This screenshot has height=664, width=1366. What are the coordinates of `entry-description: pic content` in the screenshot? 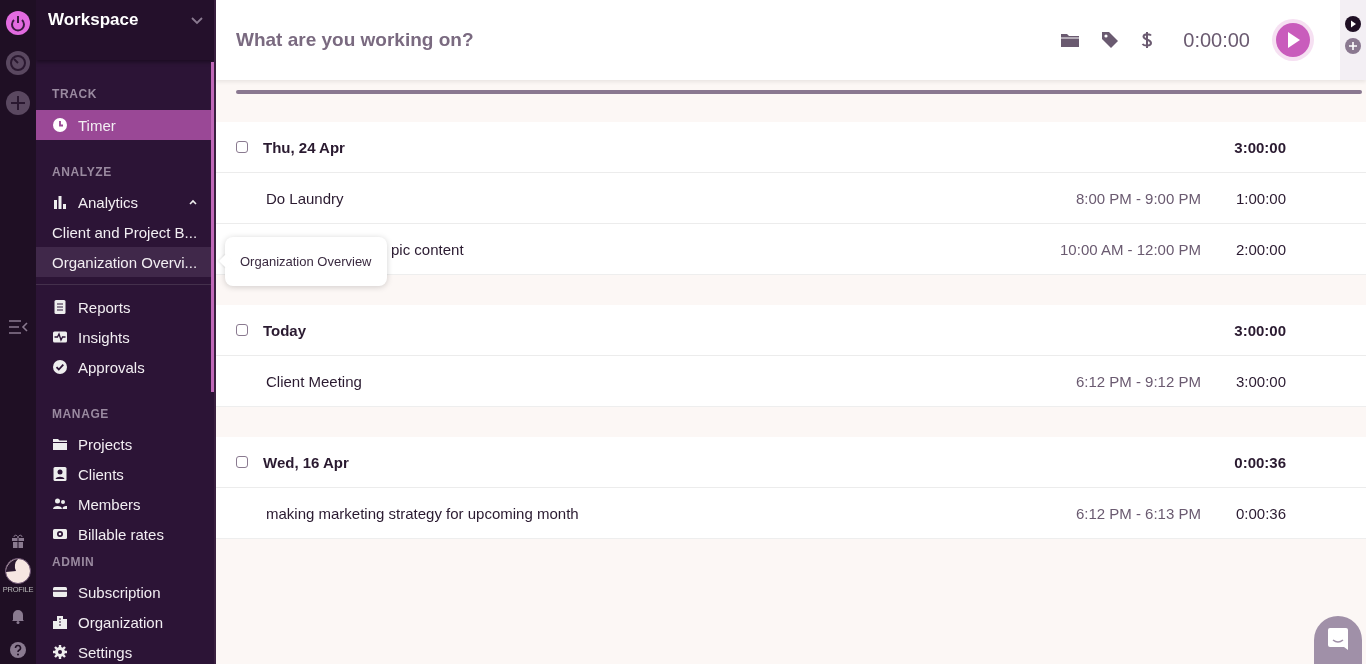 It's located at (427, 249).